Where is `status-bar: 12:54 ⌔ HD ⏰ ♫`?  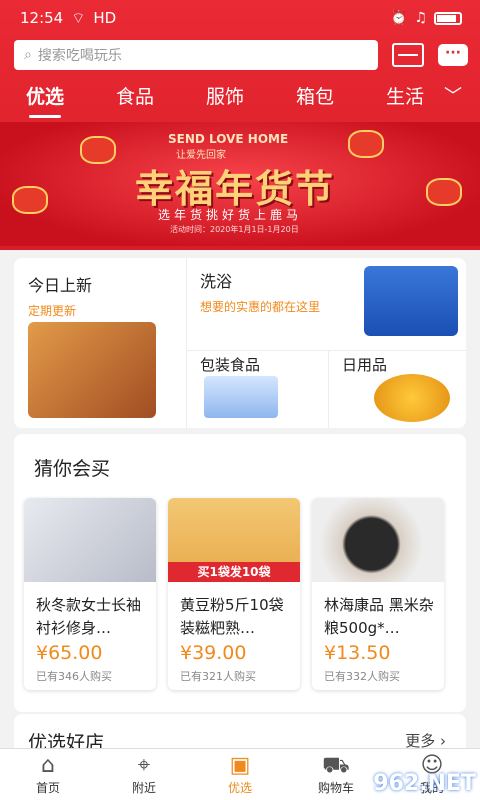 status-bar: 12:54 ⌔ HD ⏰ ♫ is located at coordinates (240, 18).